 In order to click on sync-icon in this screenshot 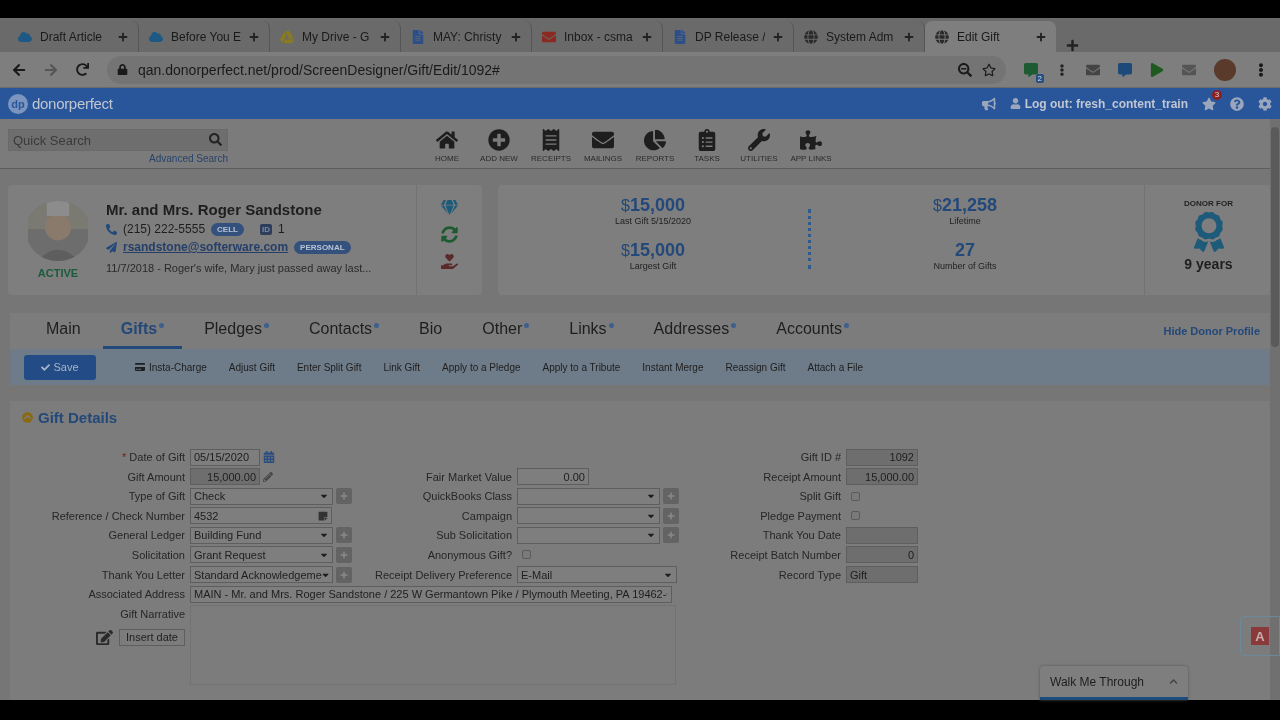, I will do `click(449, 234)`.